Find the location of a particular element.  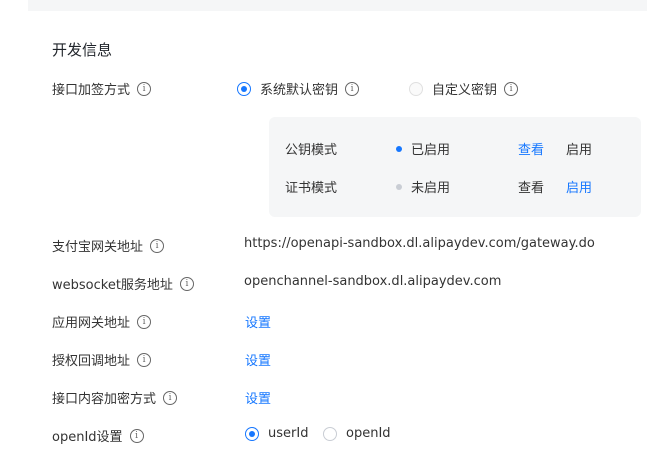

app-gateway-label-row: 应用网关地址 i is located at coordinates (102, 321).